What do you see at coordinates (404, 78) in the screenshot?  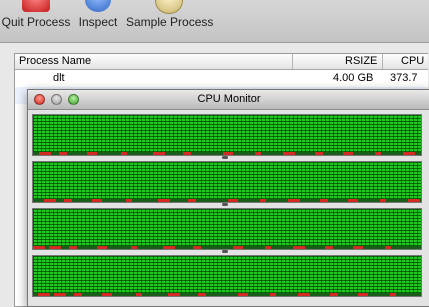 I see `cpu-cell: 373.7` at bounding box center [404, 78].